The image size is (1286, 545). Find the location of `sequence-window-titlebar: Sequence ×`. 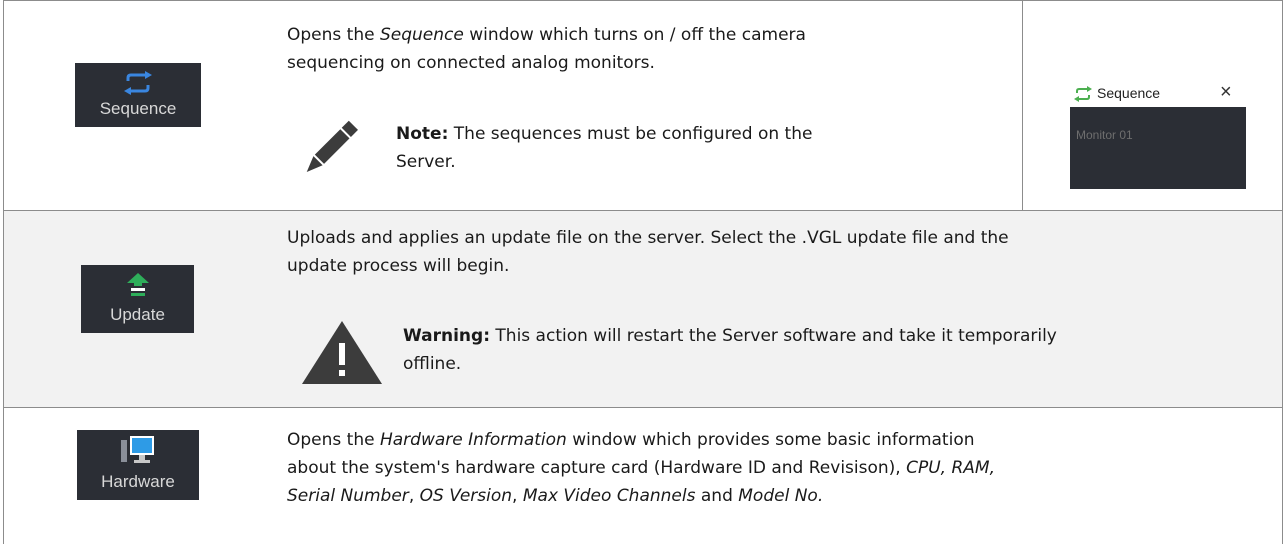

sequence-window-titlebar: Sequence × is located at coordinates (1158, 93).